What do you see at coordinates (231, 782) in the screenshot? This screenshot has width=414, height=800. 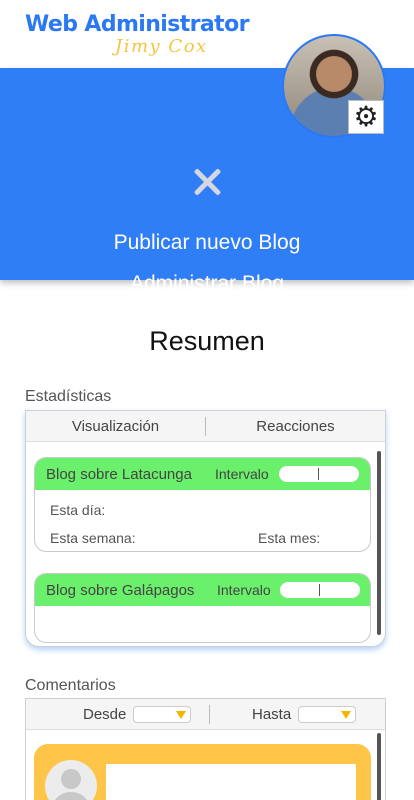 I see `comment-text-box` at bounding box center [231, 782].